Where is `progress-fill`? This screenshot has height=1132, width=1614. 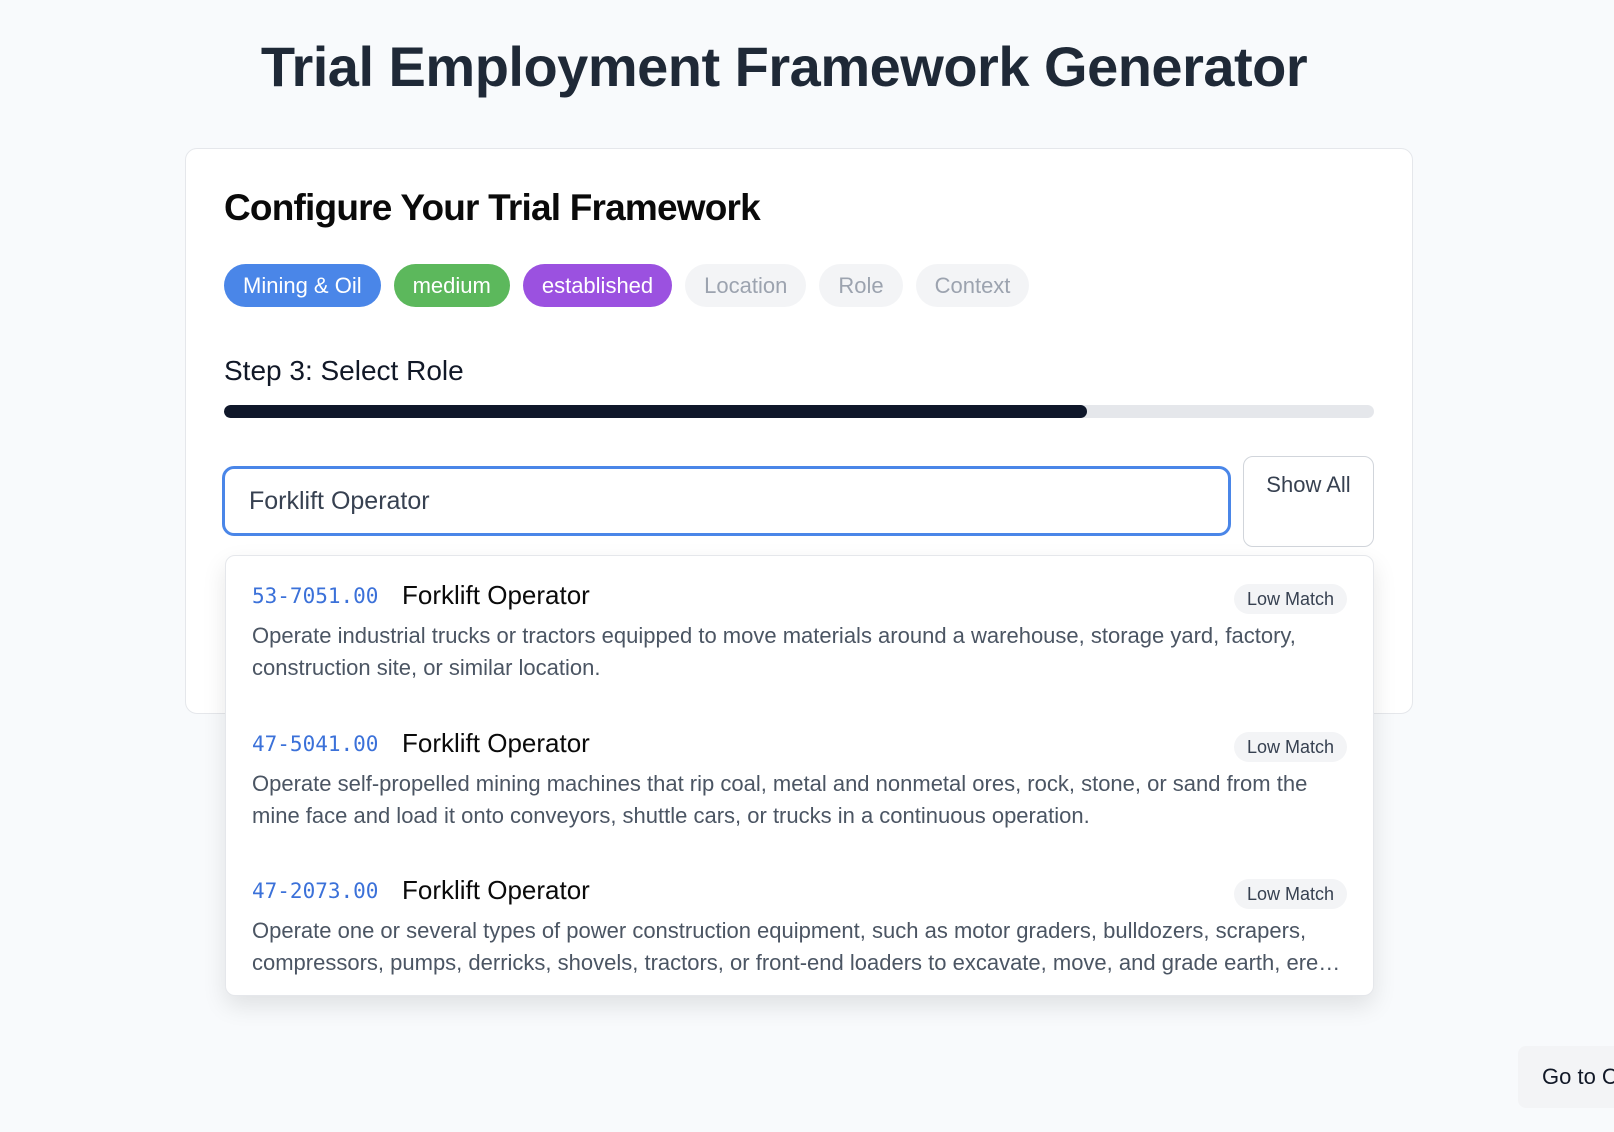 progress-fill is located at coordinates (655, 411).